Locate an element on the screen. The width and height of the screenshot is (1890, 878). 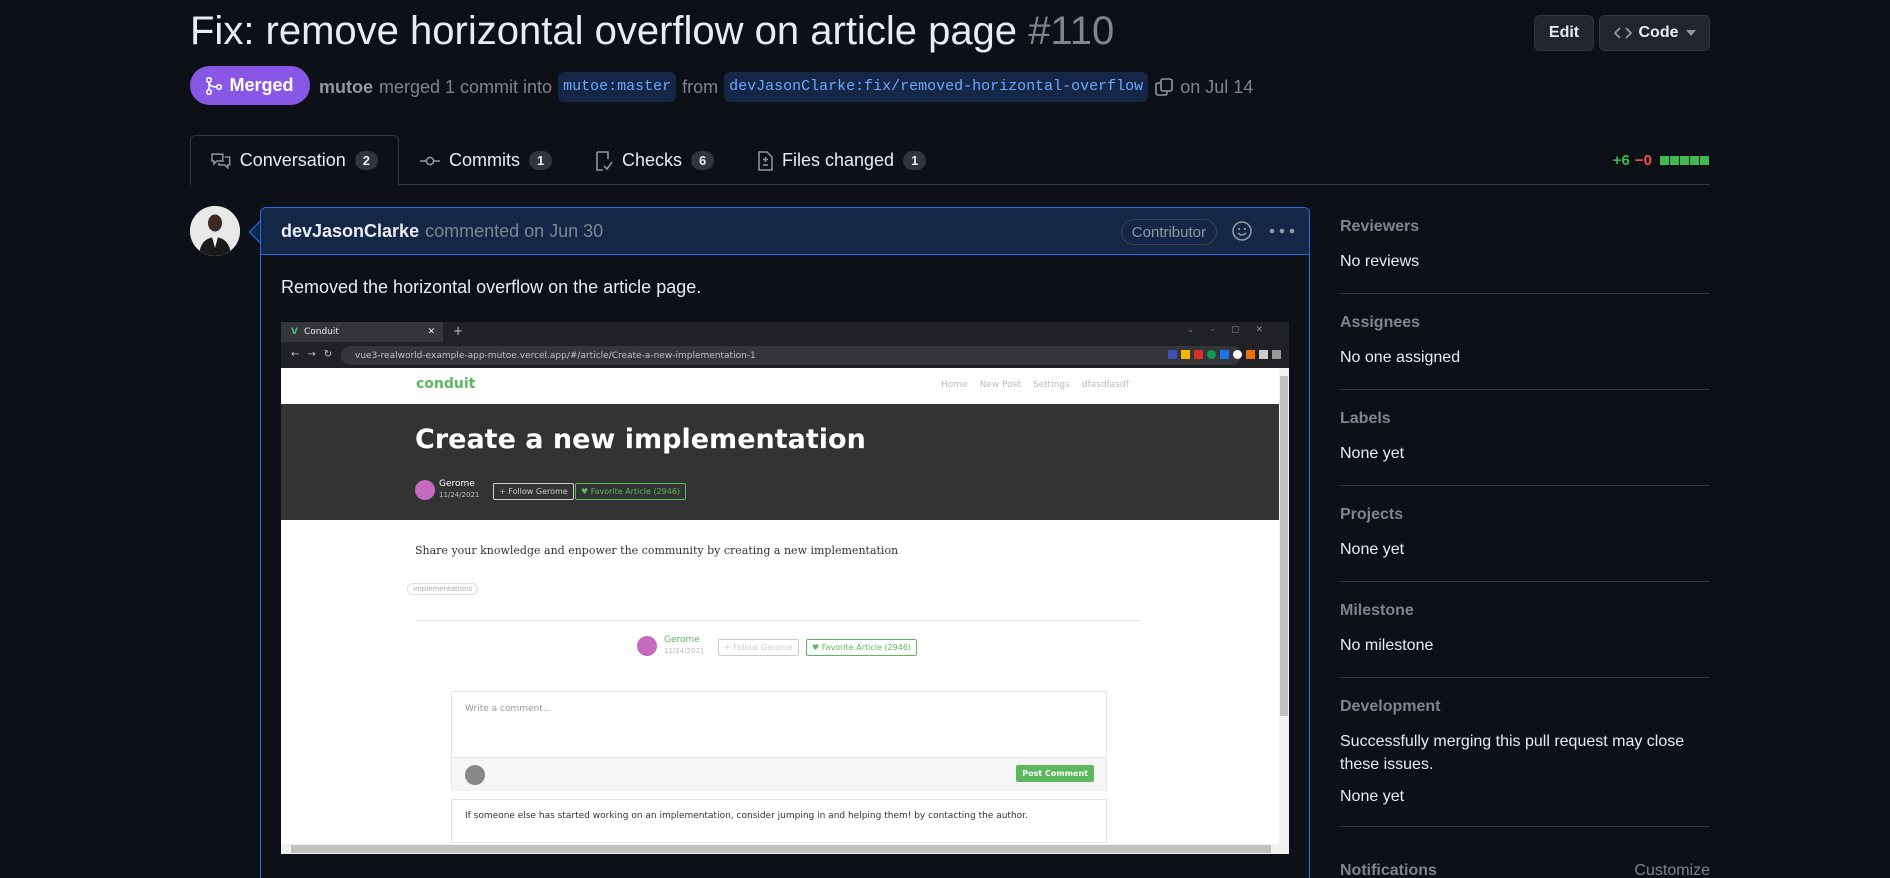
sidebar-notifications: Notifications Customize is located at coordinates (1525, 870).